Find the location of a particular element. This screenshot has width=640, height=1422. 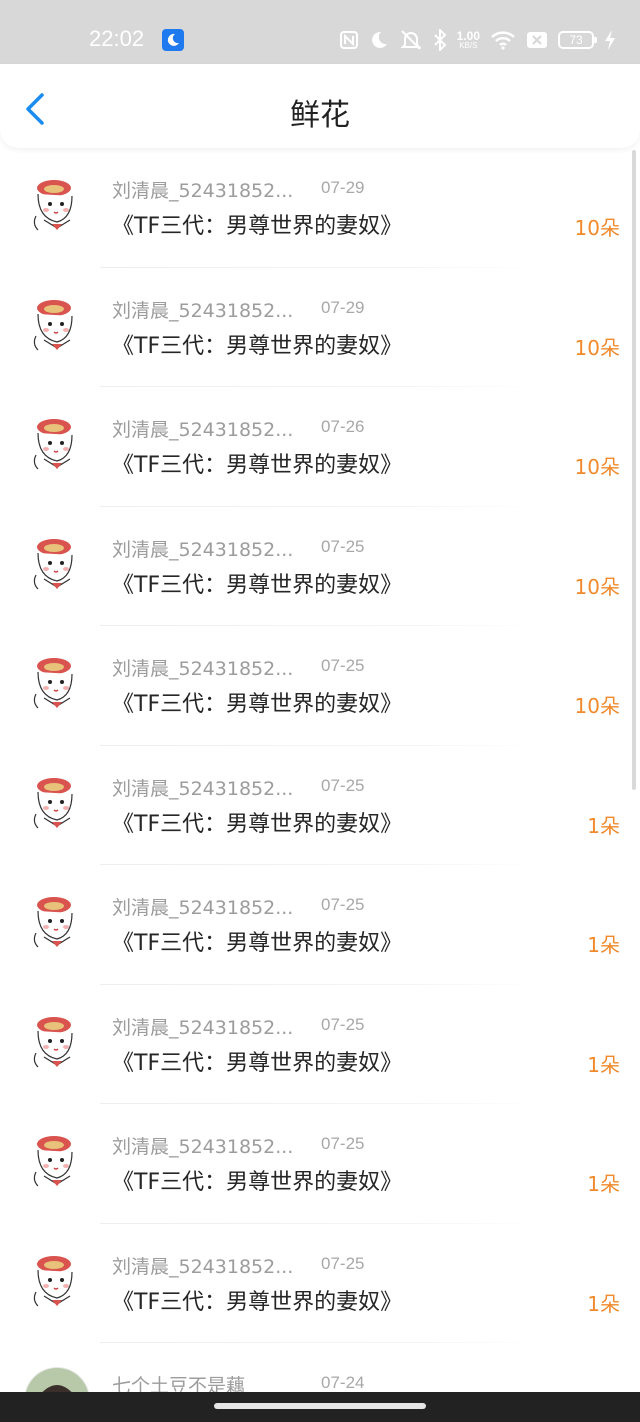

wifi-icon is located at coordinates (503, 40).